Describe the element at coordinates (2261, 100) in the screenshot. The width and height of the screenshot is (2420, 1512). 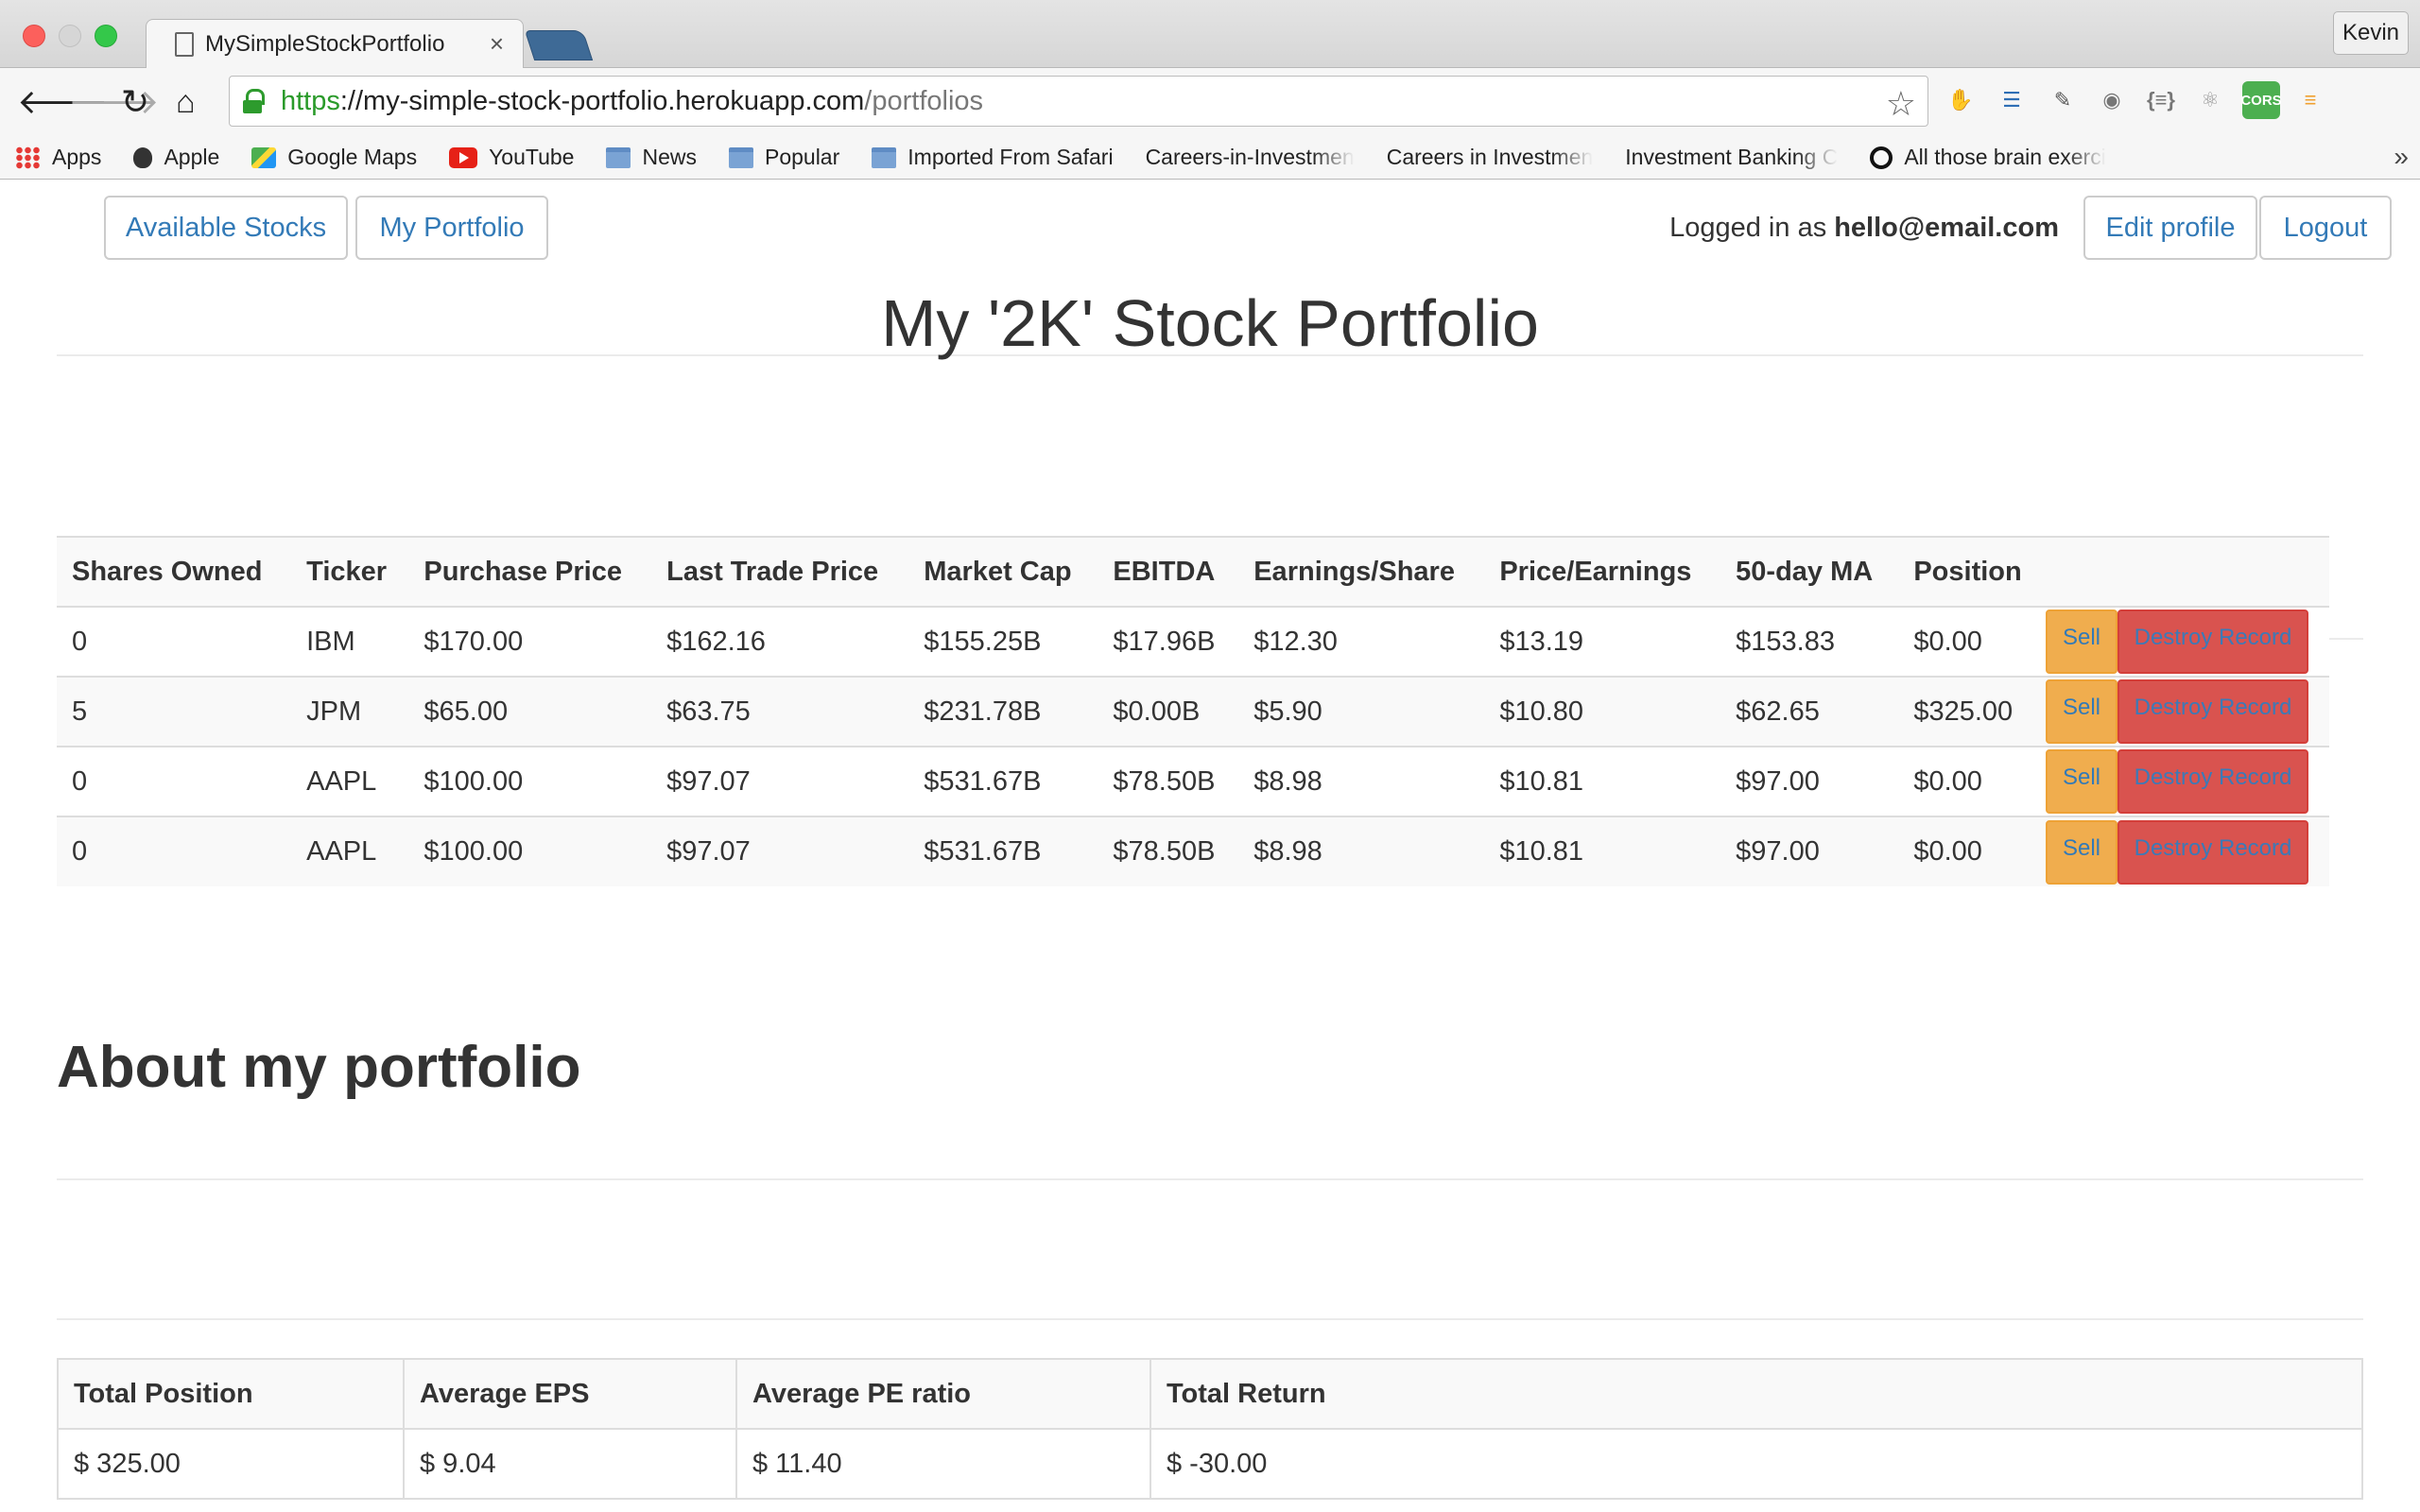
I see `cors-icon: CORS` at that location.